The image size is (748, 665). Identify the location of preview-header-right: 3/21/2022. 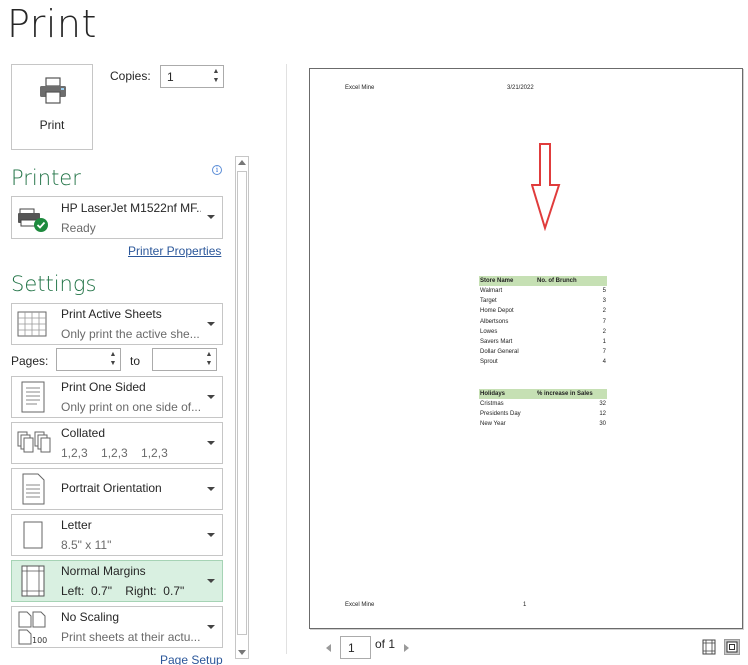
(520, 88).